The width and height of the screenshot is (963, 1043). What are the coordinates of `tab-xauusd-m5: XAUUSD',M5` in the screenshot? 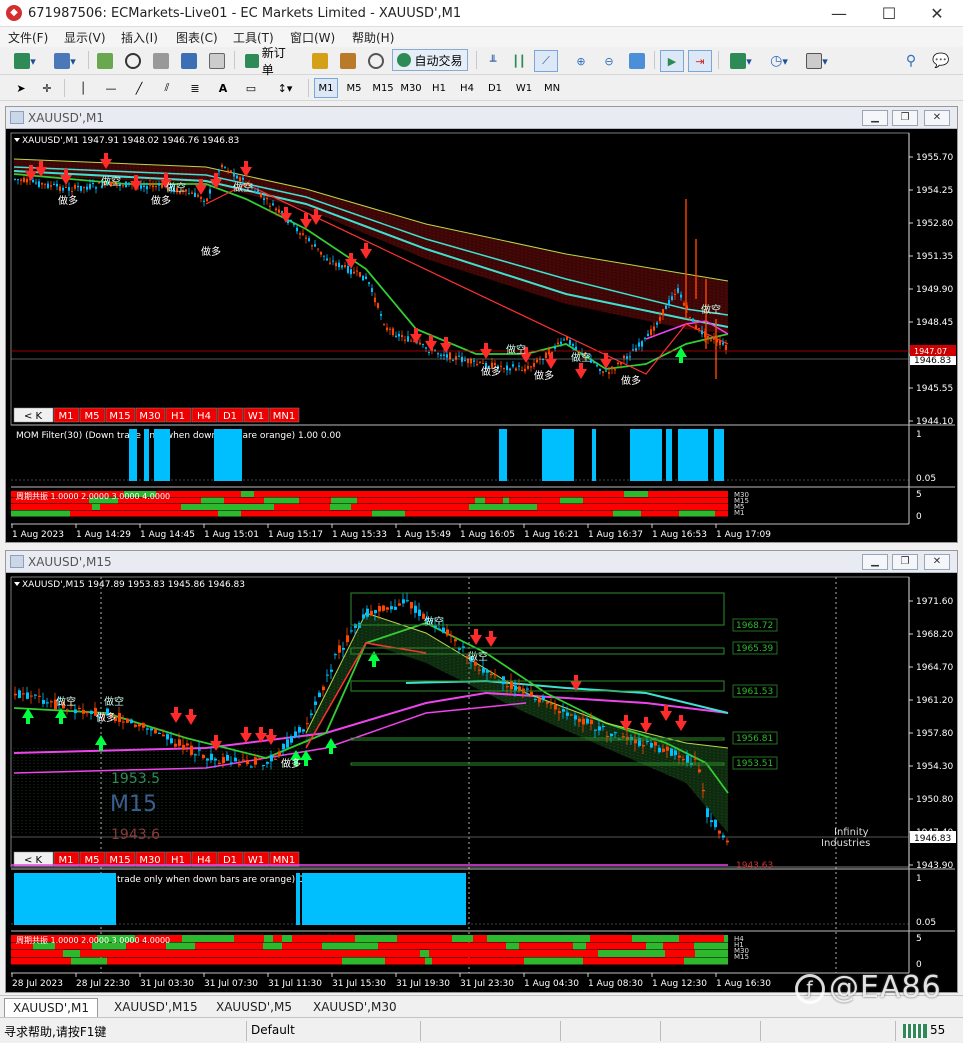 It's located at (254, 1007).